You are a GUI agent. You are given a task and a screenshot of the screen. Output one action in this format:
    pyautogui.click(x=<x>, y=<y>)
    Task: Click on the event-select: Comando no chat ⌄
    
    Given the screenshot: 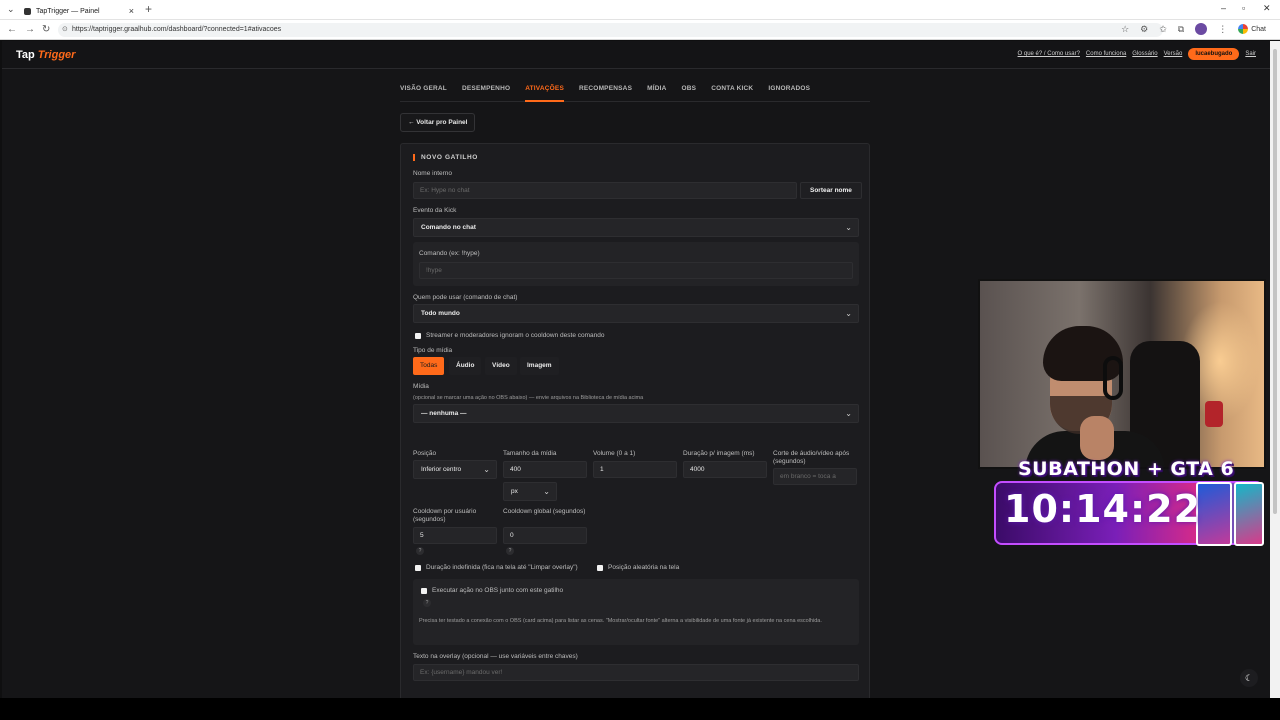 What is the action you would take?
    pyautogui.click(x=636, y=227)
    